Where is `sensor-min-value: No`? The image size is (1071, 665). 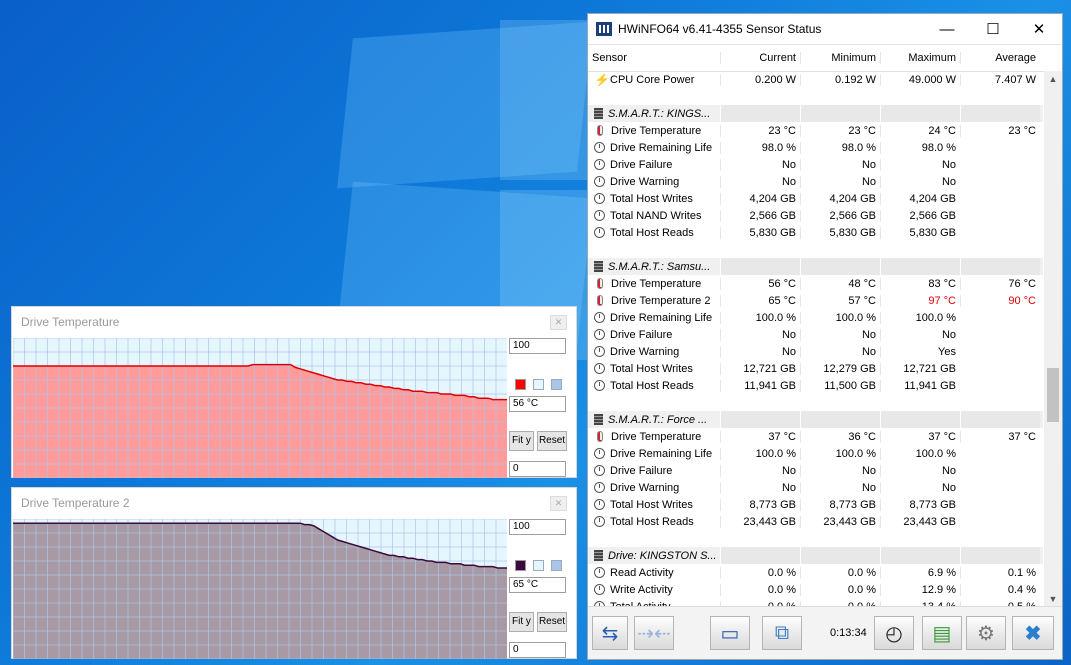 sensor-min-value: No is located at coordinates (840, 164).